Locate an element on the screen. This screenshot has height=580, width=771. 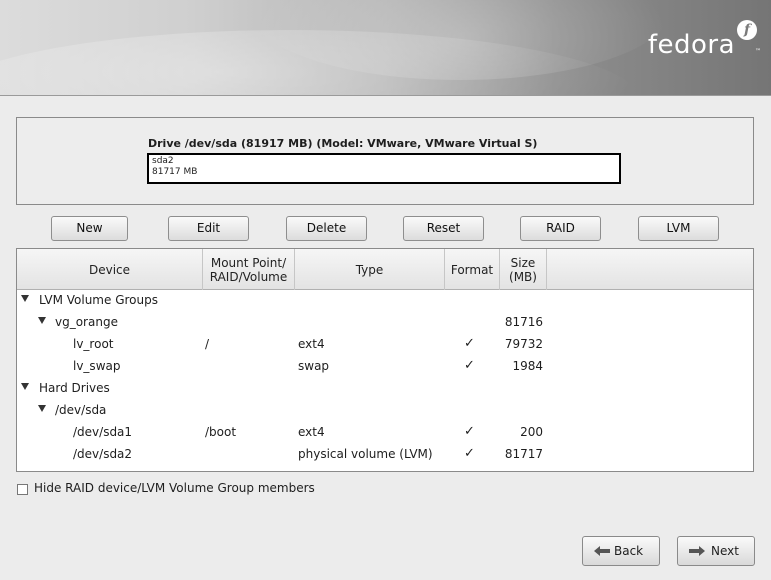
next-button: Next is located at coordinates (716, 551).